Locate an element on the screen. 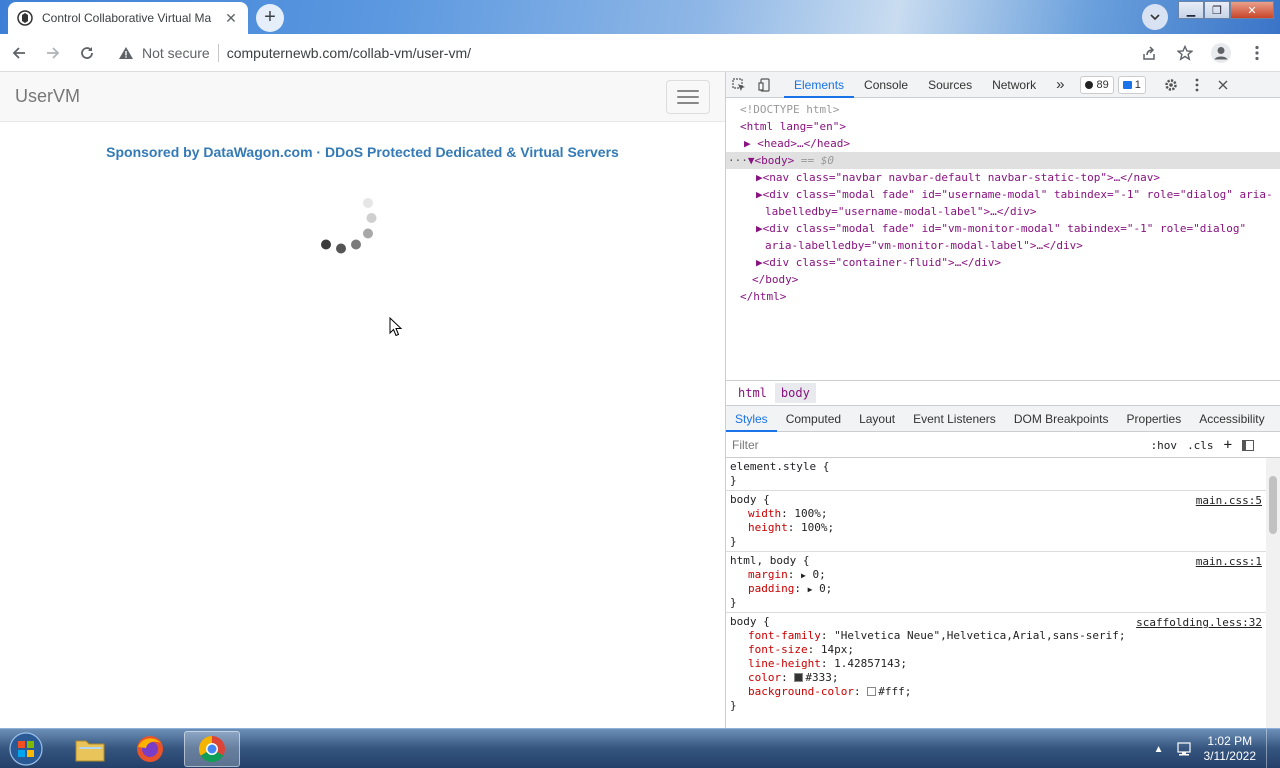 Image resolution: width=1280 pixels, height=768 pixels. device-toolbar-button is located at coordinates (765, 85).